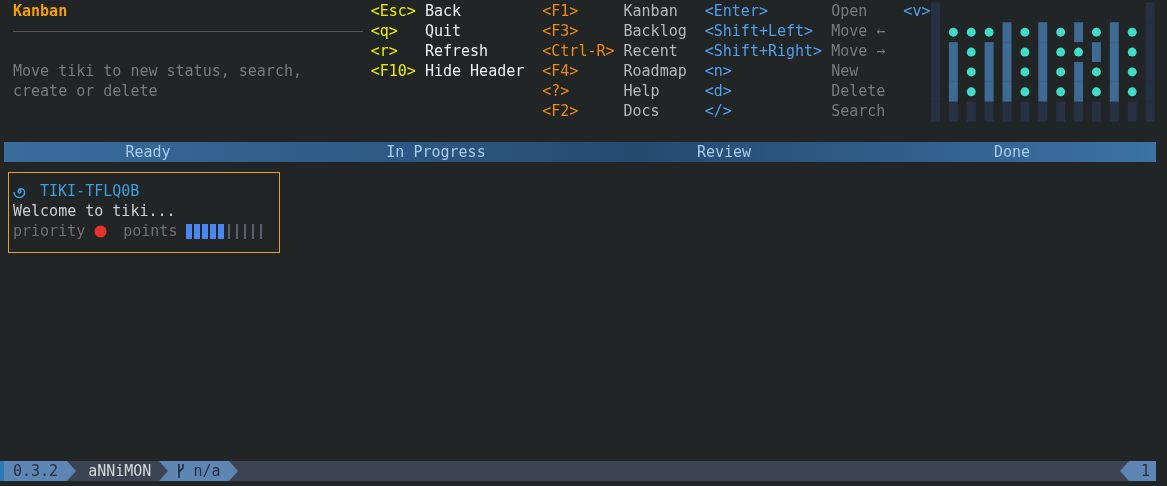 This screenshot has width=1167, height=486. What do you see at coordinates (150, 231) in the screenshot?
I see `points-label: points` at bounding box center [150, 231].